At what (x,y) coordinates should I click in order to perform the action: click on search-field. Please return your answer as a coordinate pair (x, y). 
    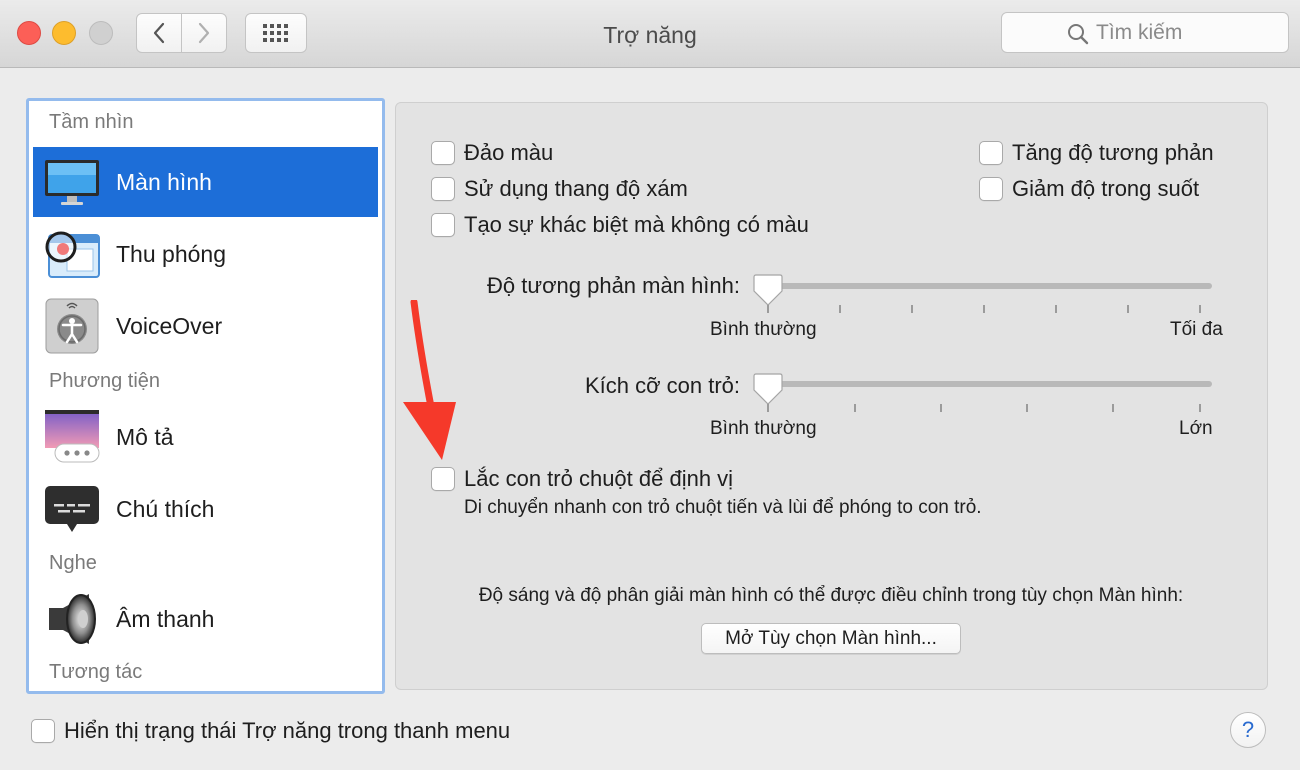
    Looking at the image, I should click on (1145, 32).